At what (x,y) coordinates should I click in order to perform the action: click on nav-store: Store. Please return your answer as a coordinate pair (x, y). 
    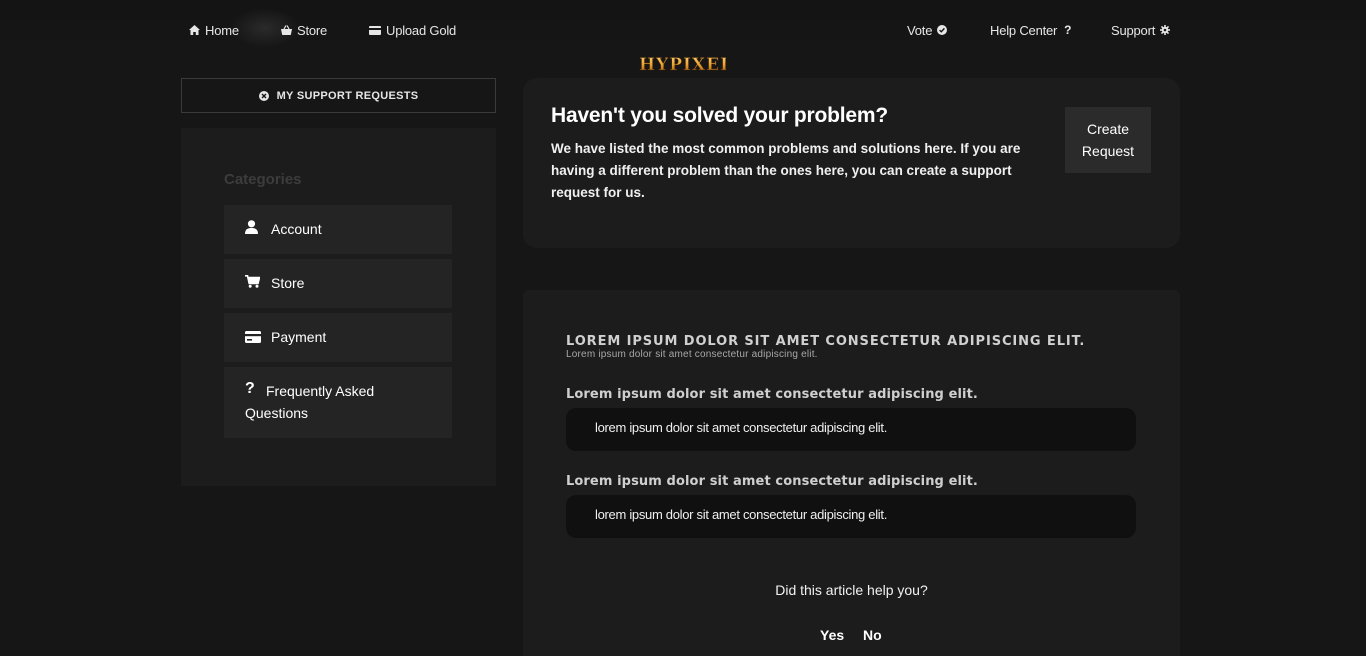
    Looking at the image, I should click on (304, 30).